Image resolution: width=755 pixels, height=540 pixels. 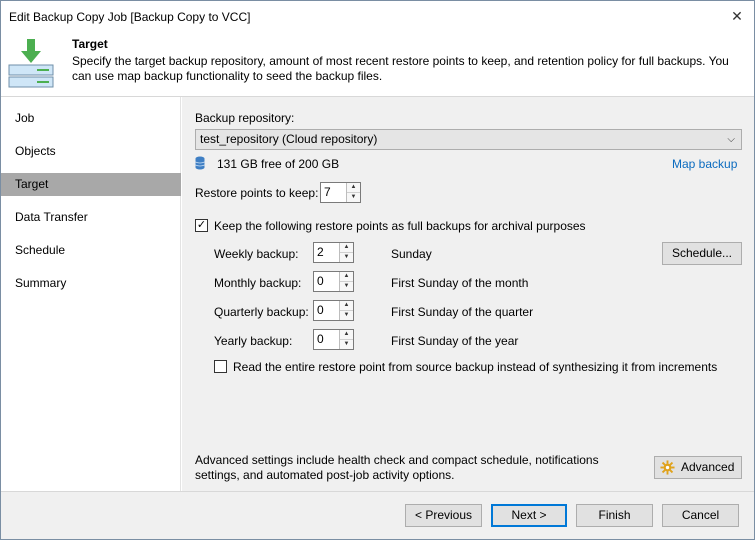 I want to click on keep-full-backups-checkbox: ✓, so click(x=201, y=225).